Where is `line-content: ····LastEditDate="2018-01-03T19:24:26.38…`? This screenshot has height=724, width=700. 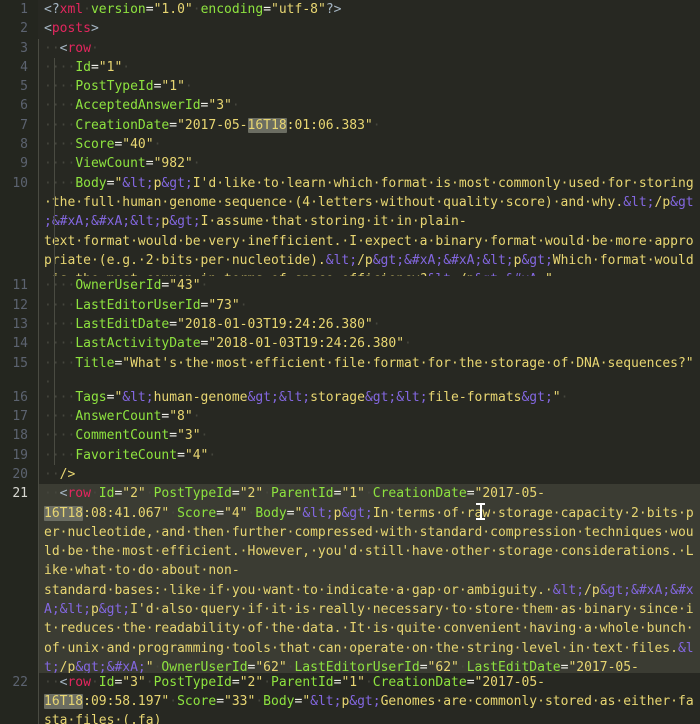 line-content: ····LastEditDate="2018-01-03T19:24:26.38… is located at coordinates (369, 324).